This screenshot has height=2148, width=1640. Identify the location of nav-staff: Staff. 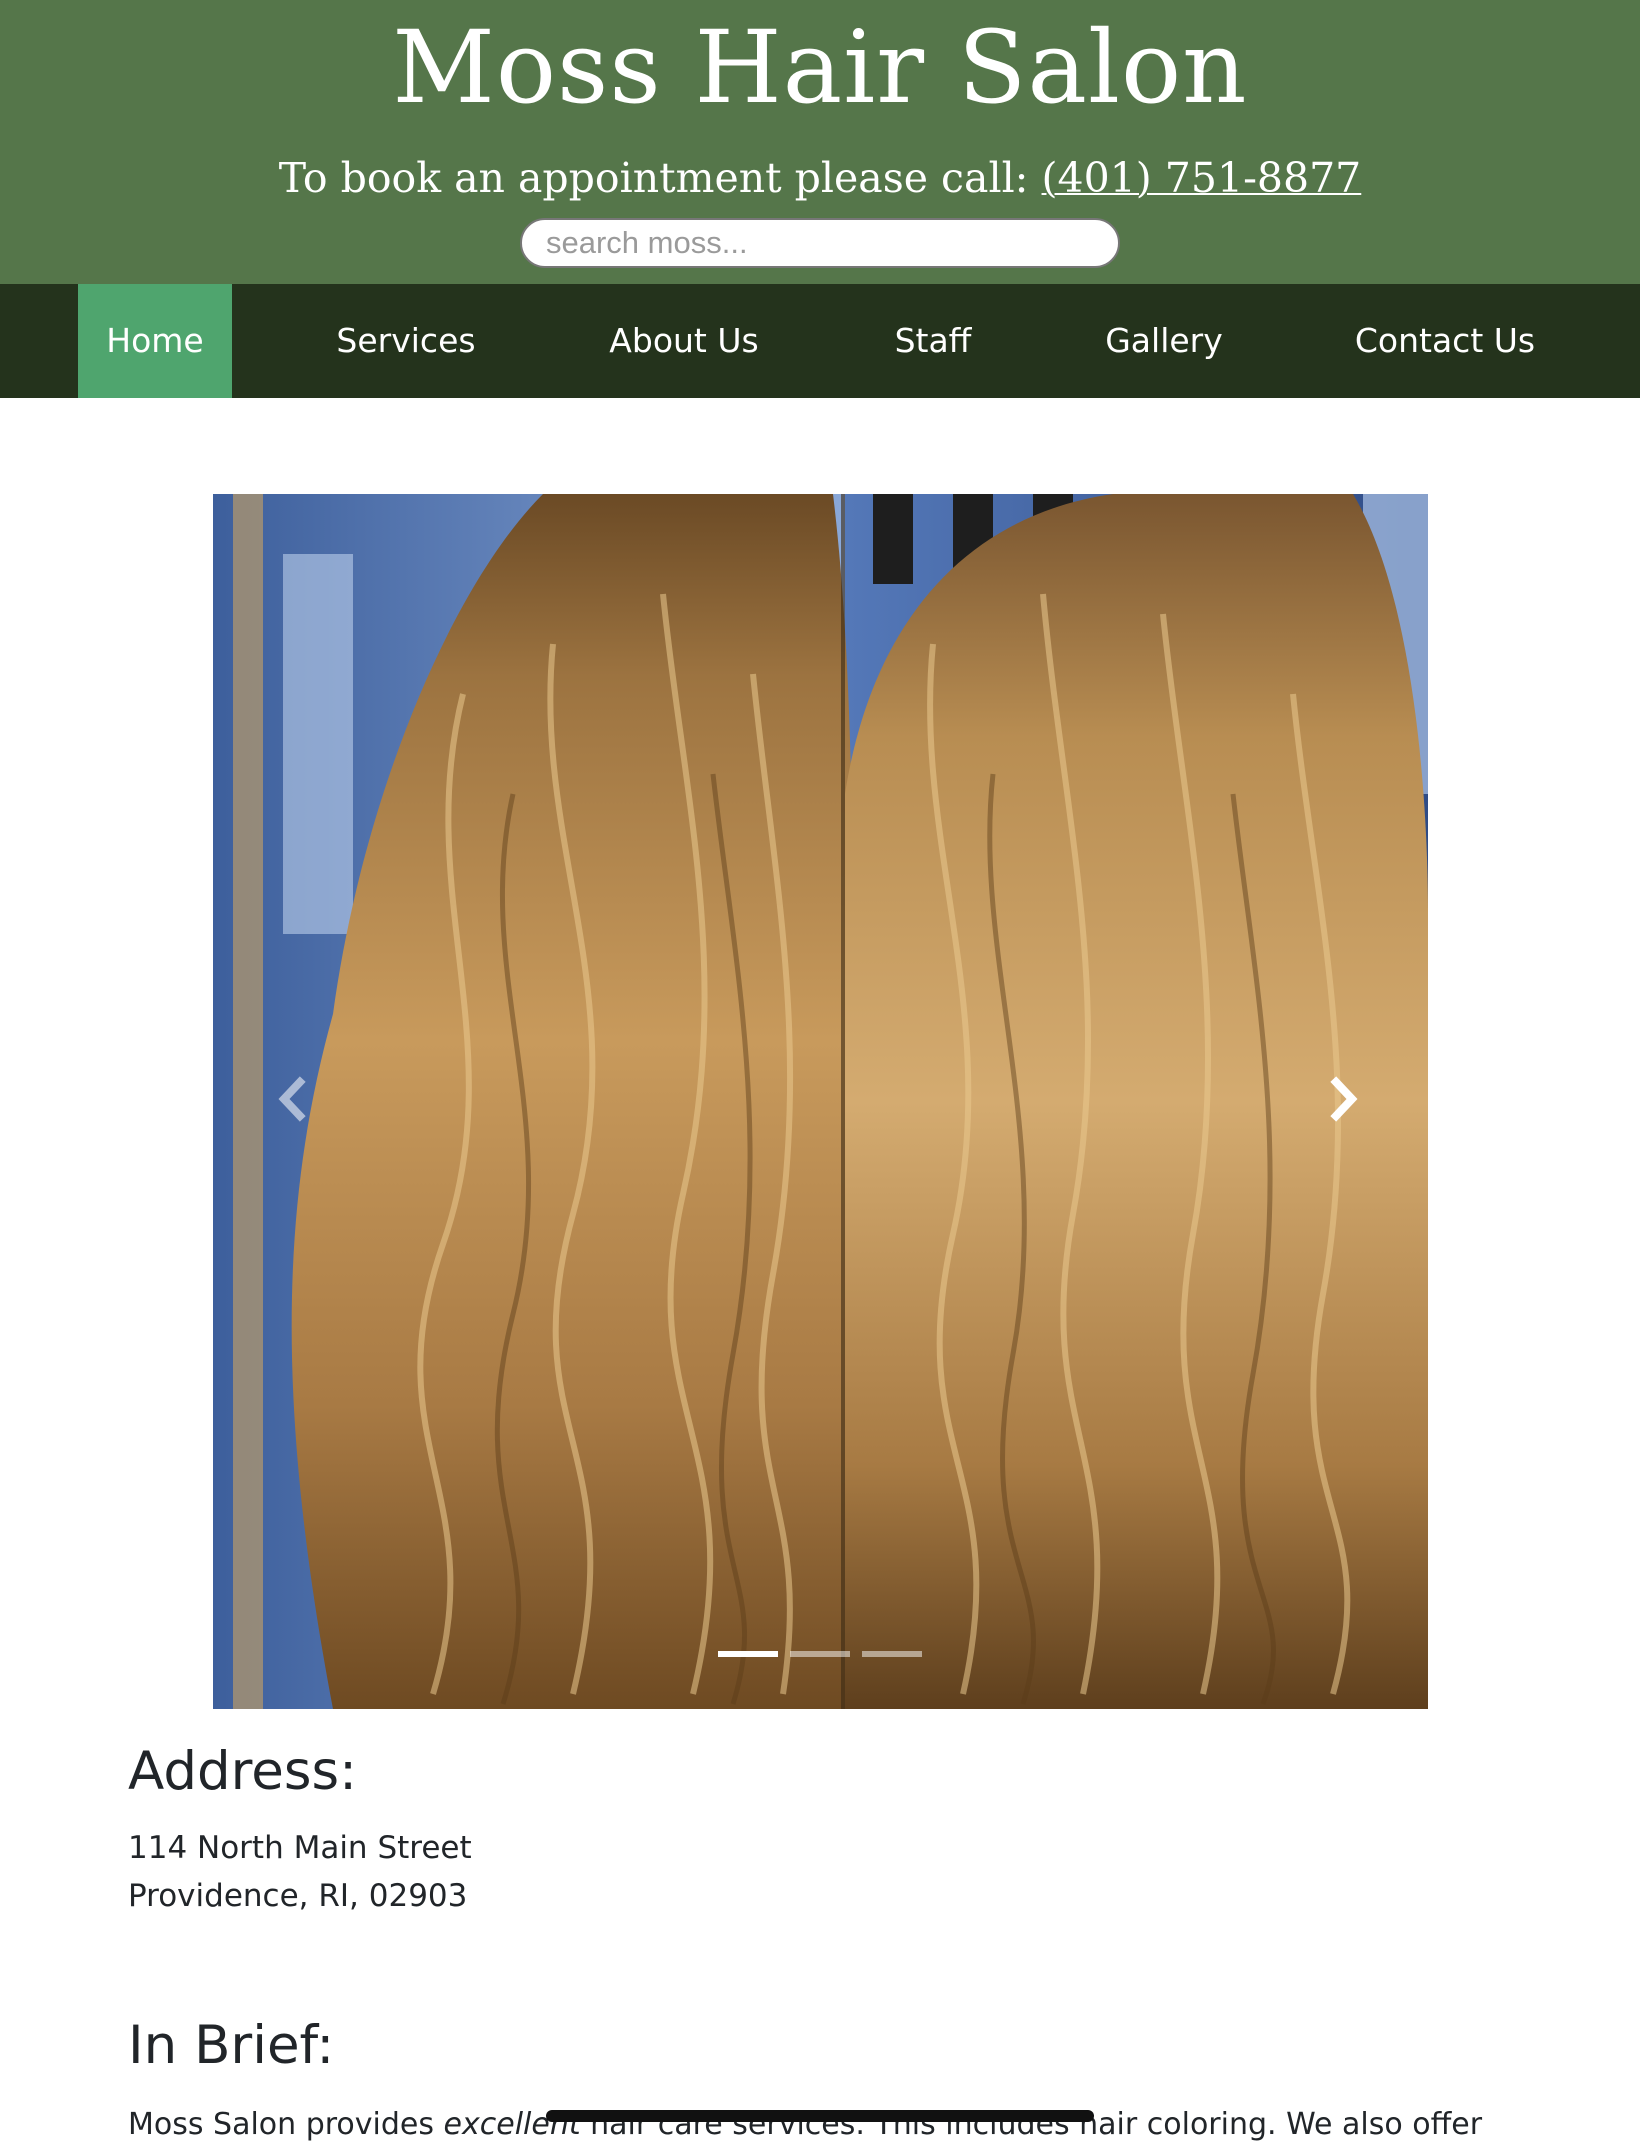
(933, 341).